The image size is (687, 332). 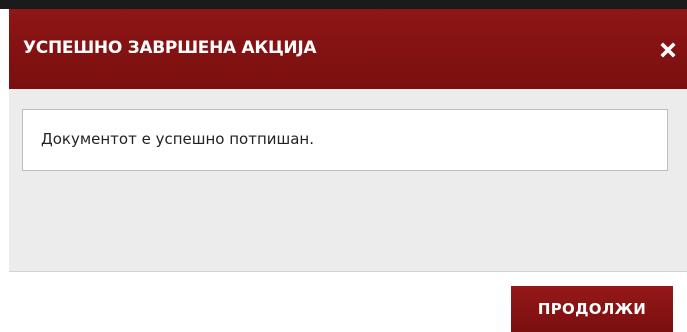 What do you see at coordinates (348, 271) in the screenshot?
I see `dialog-divider` at bounding box center [348, 271].